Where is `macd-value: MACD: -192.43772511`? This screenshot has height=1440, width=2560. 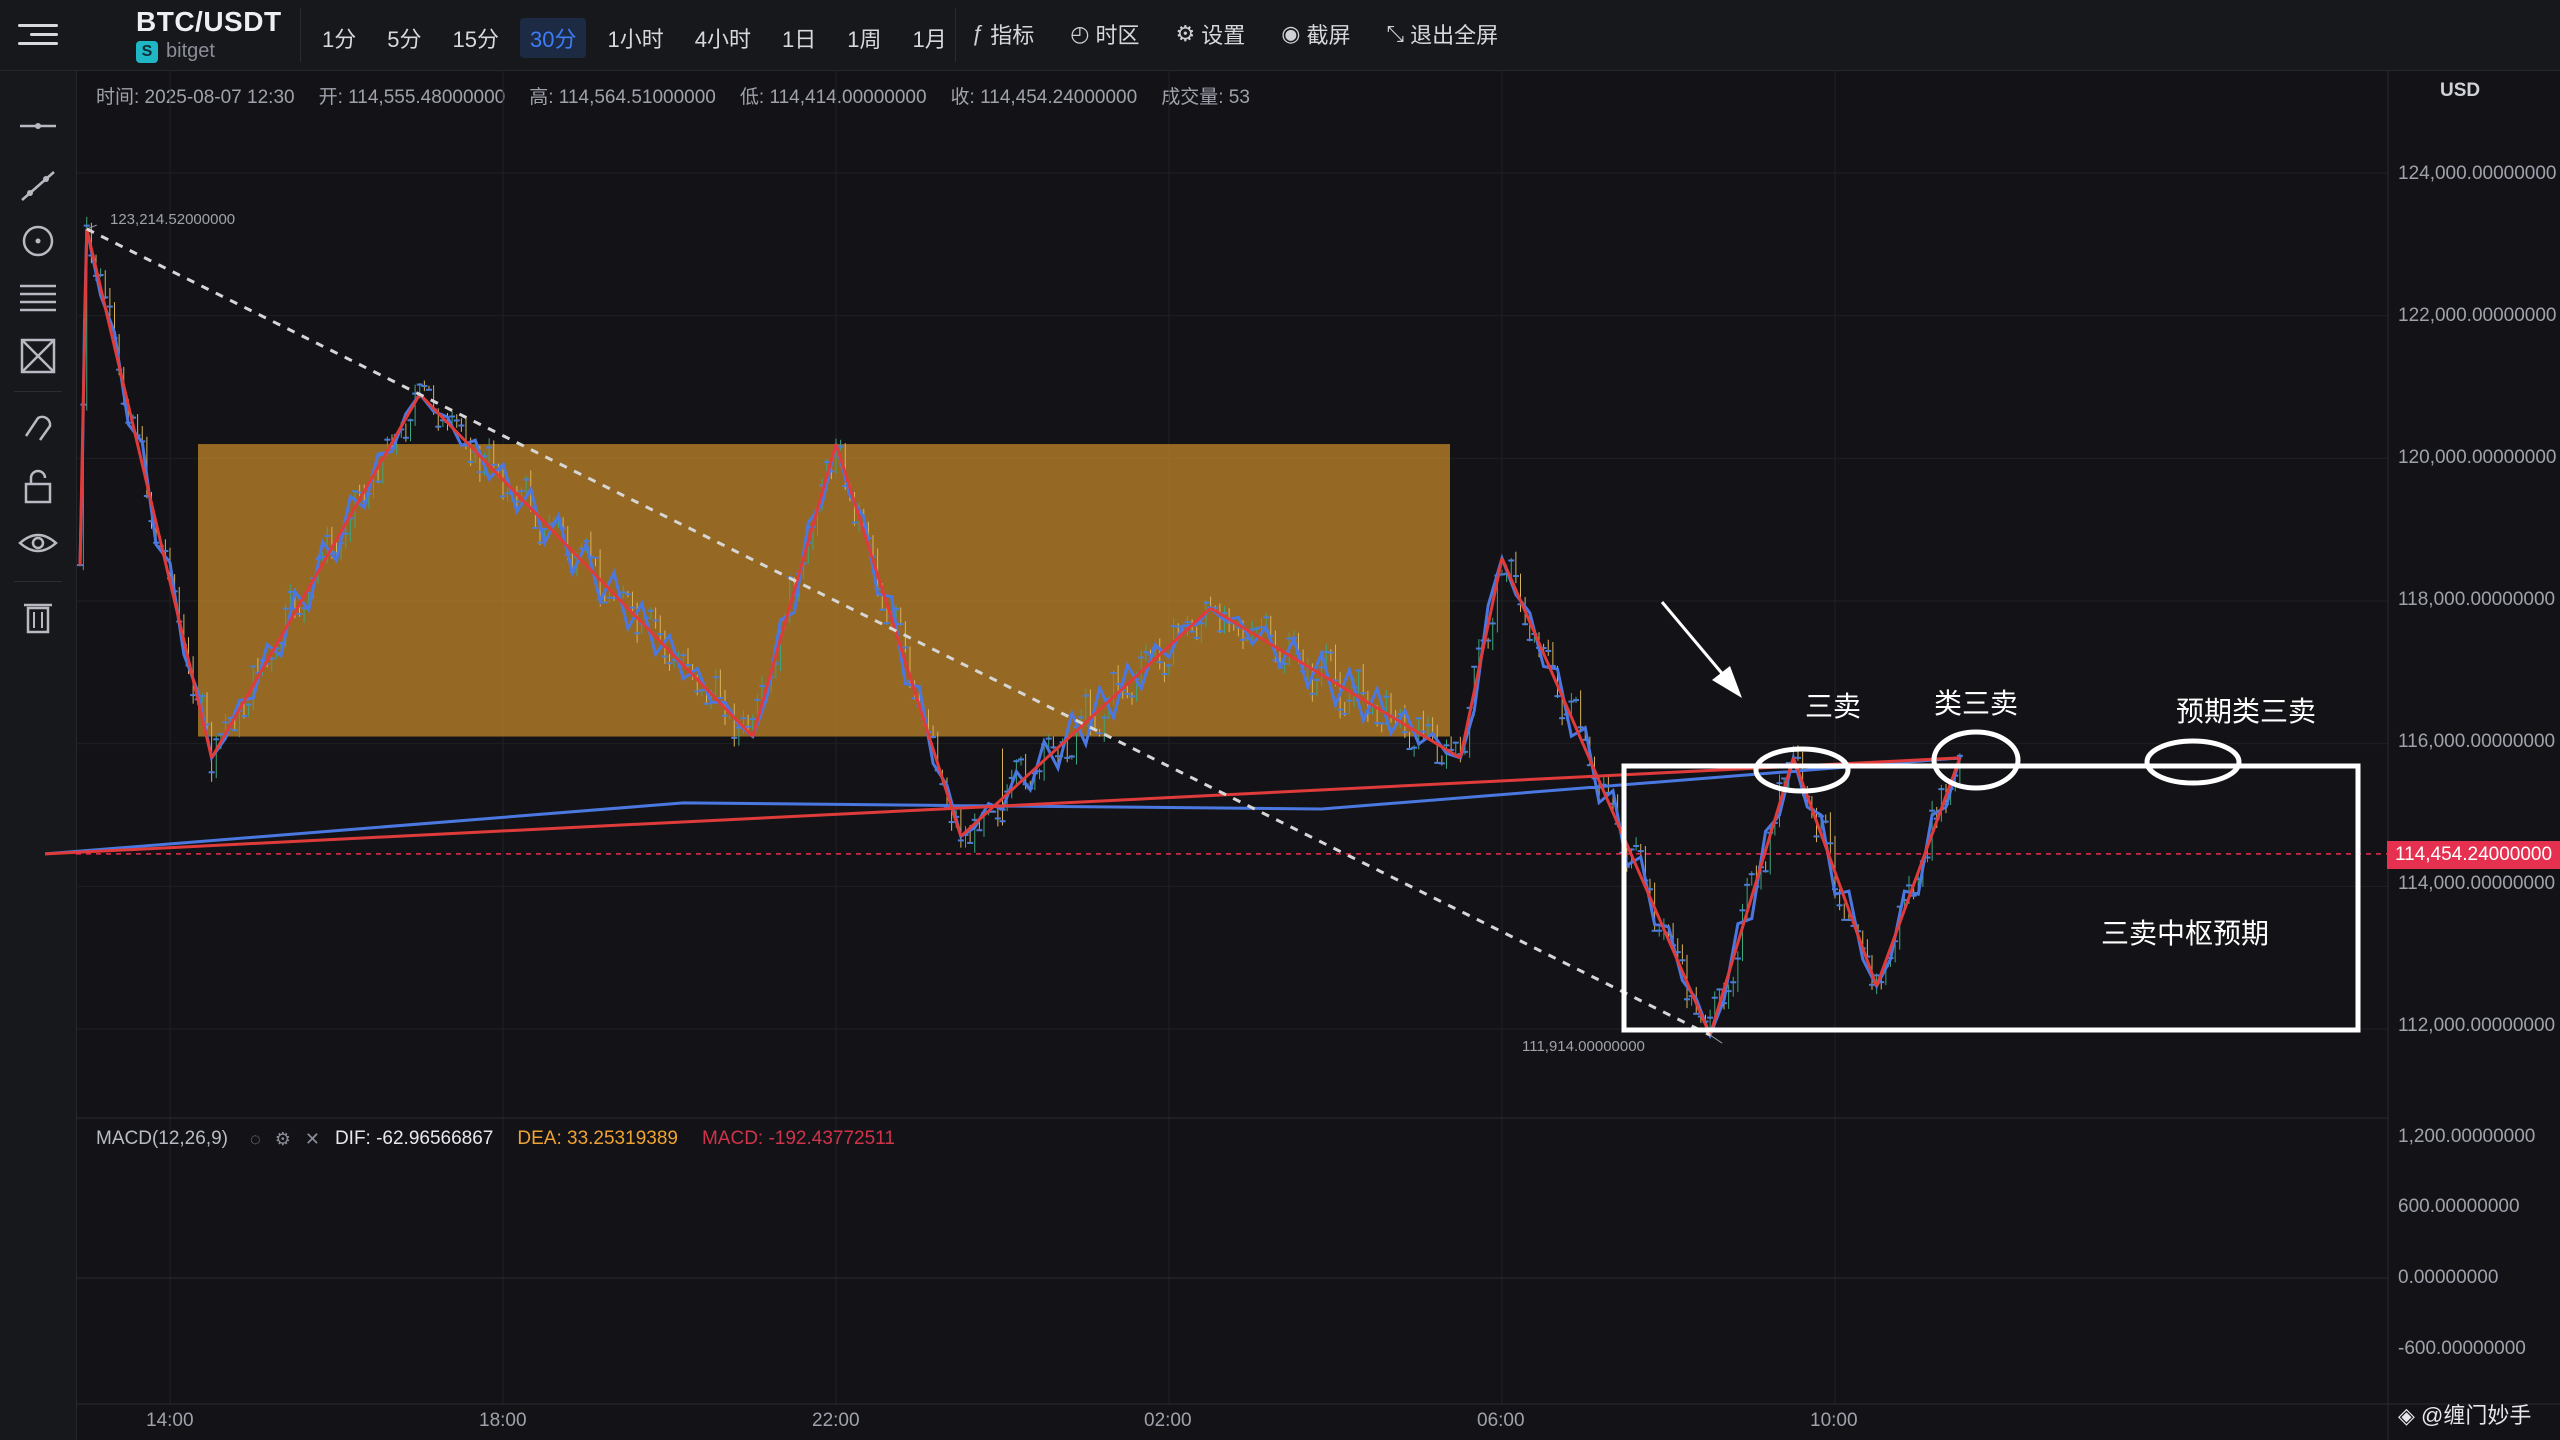 macd-value: MACD: -192.43772511 is located at coordinates (798, 1138).